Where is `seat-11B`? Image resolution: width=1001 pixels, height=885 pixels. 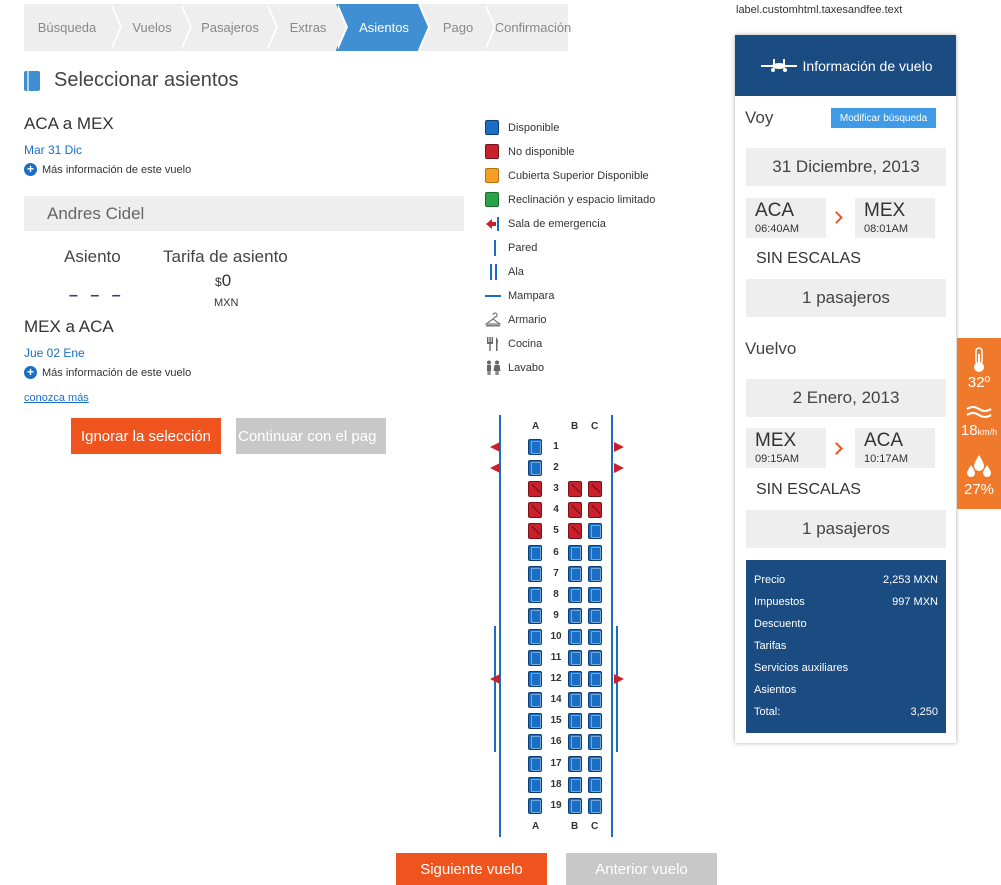
seat-11B is located at coordinates (575, 658).